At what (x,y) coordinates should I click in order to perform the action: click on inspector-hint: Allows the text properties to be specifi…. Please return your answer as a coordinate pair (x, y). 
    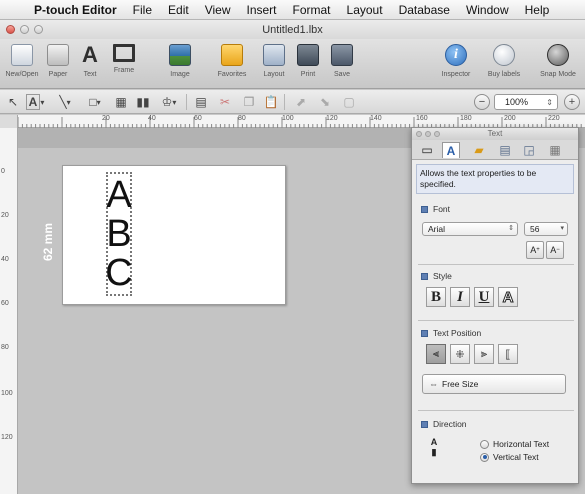
    Looking at the image, I should click on (495, 179).